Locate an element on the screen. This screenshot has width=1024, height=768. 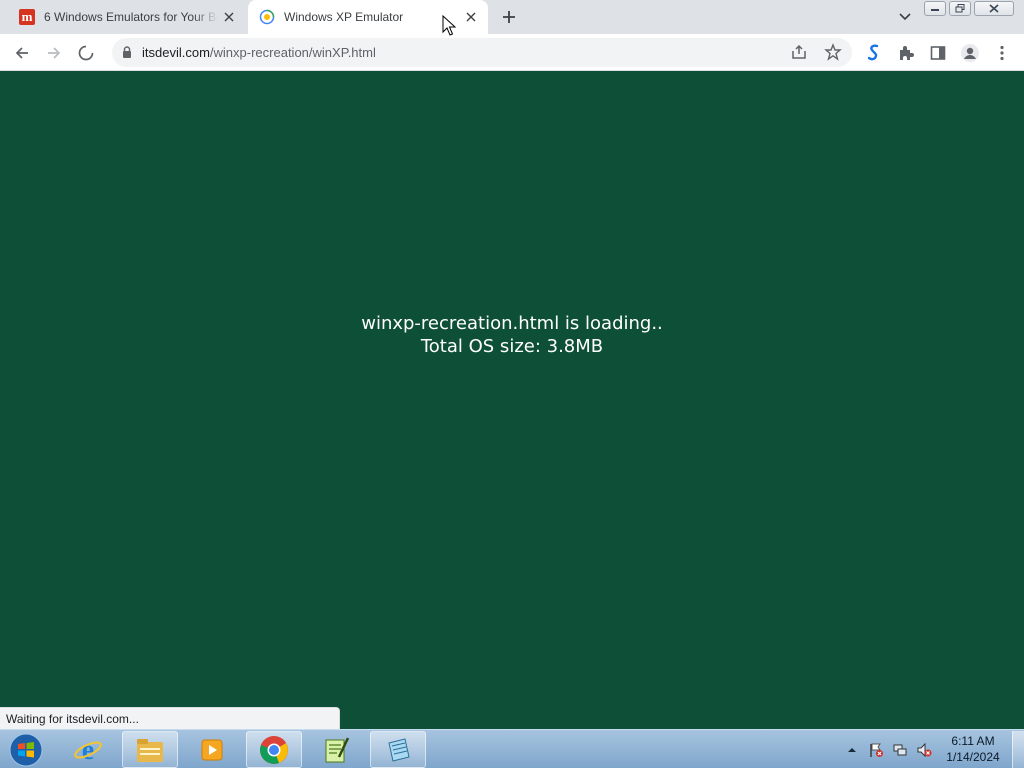
volume-muted-icon is located at coordinates (924, 749).